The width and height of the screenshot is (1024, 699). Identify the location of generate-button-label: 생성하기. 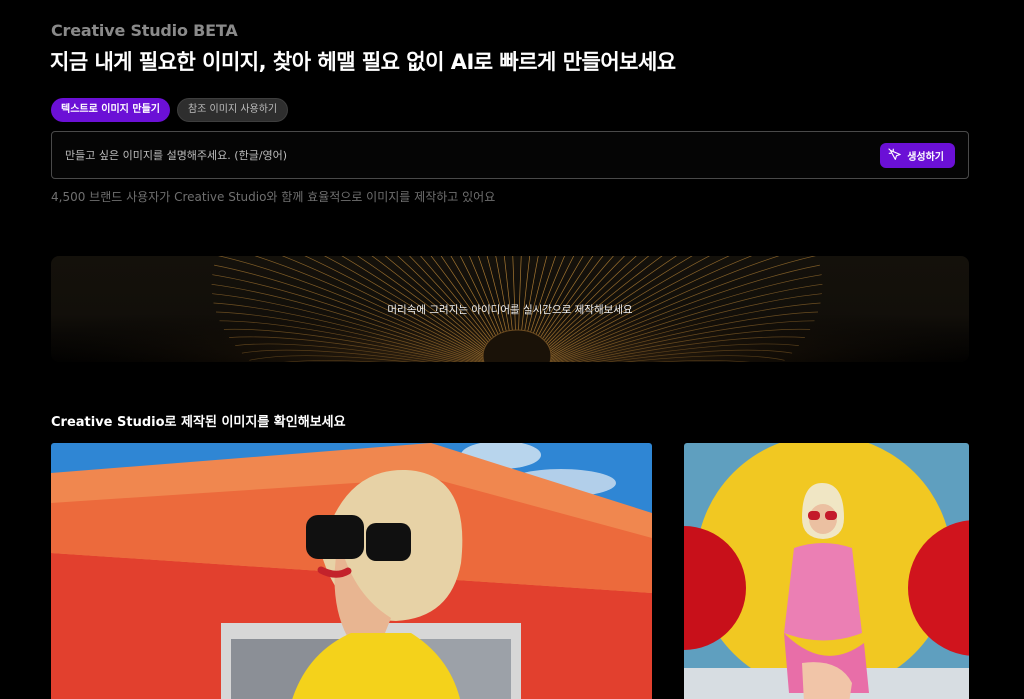
(925, 157).